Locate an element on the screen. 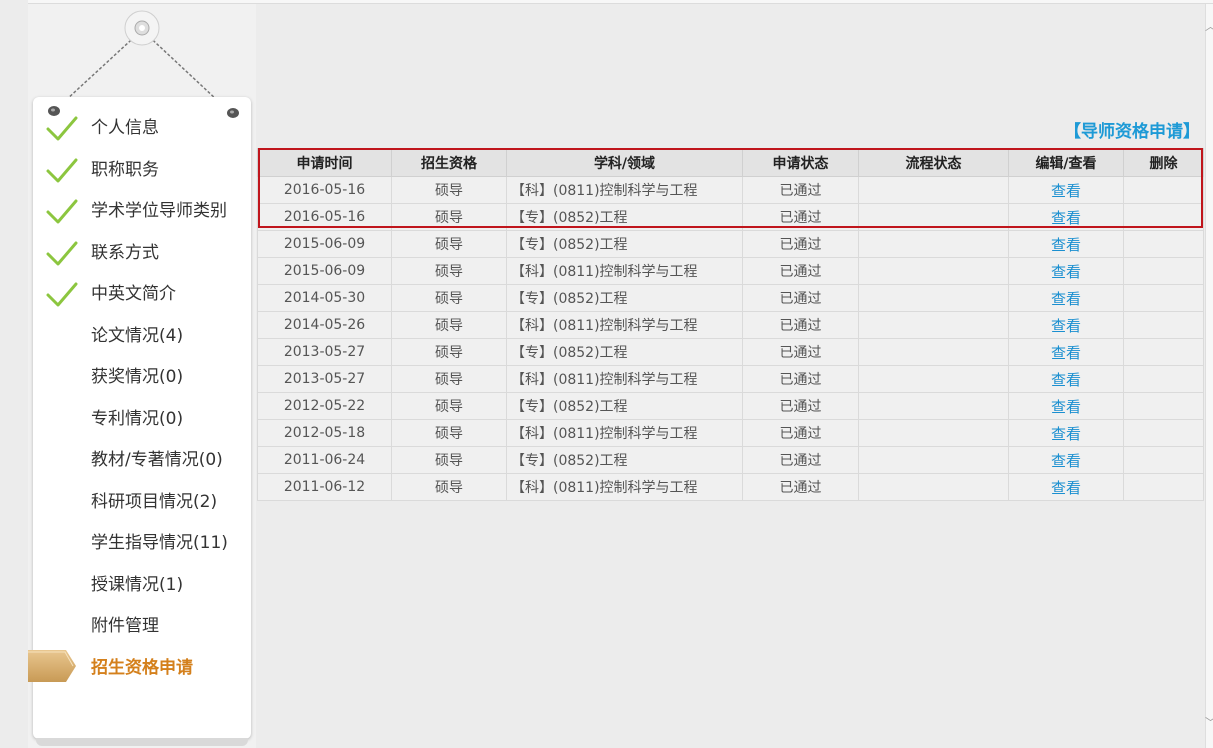 This screenshot has width=1213, height=748. table-row: 2014-05-26 硕导 【科】(0811)控制科学与工程 已通过 查看 is located at coordinates (730, 325).